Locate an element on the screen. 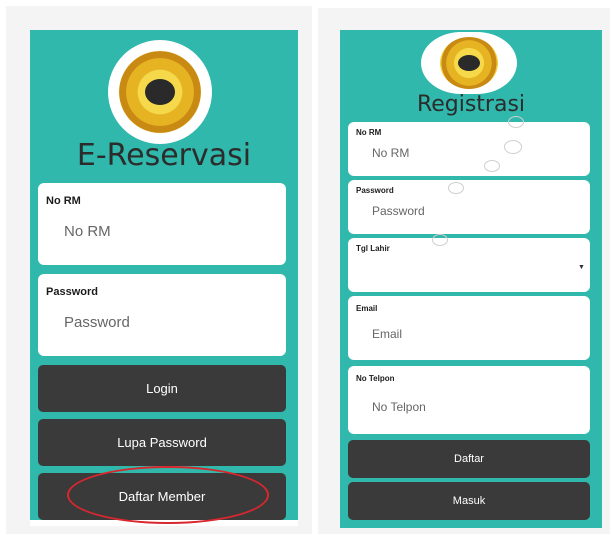  dropdown-arrow-icon: ▼ is located at coordinates (581, 267).